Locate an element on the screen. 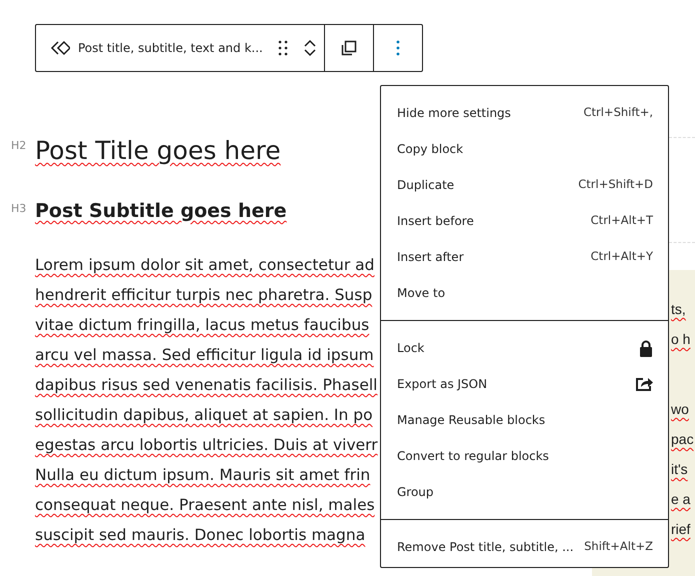  heading-level-label: H2 is located at coordinates (18, 146).